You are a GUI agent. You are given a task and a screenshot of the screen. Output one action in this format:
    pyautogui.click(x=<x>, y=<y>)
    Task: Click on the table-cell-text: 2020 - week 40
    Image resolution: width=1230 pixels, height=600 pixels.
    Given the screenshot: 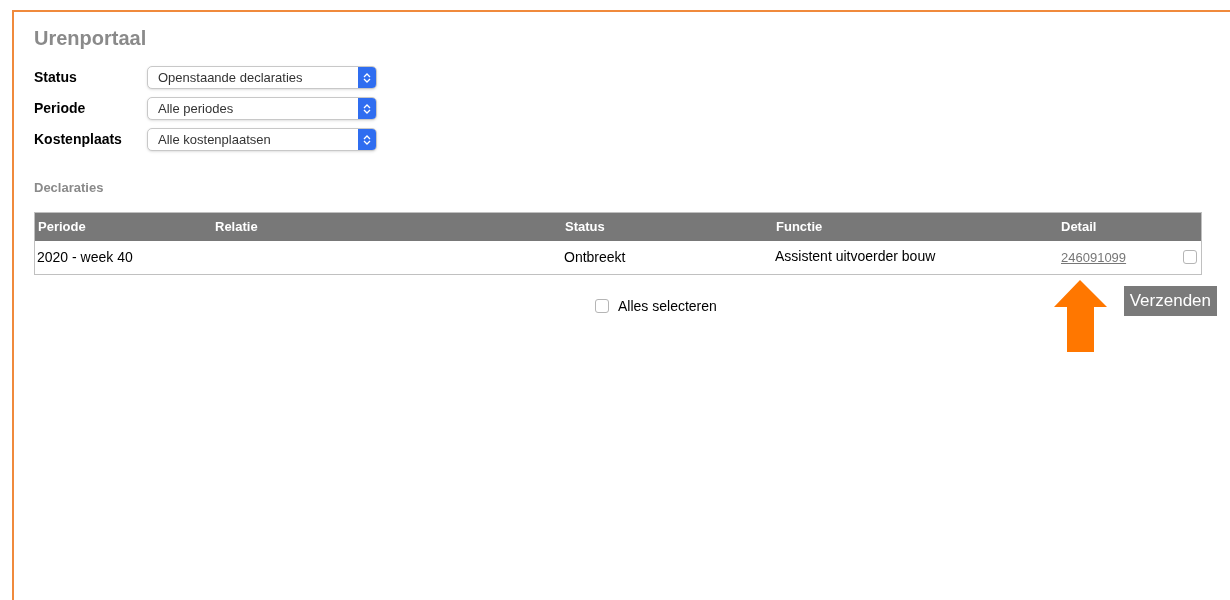 What is the action you would take?
    pyautogui.click(x=85, y=257)
    